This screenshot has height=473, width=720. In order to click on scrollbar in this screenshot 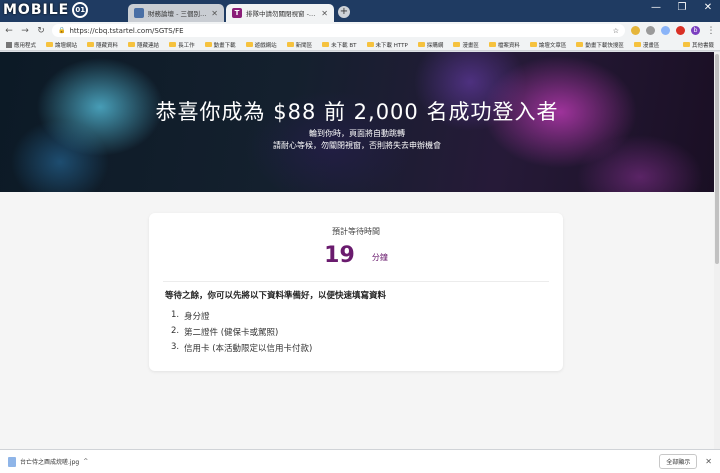, I will do `click(717, 250)`.